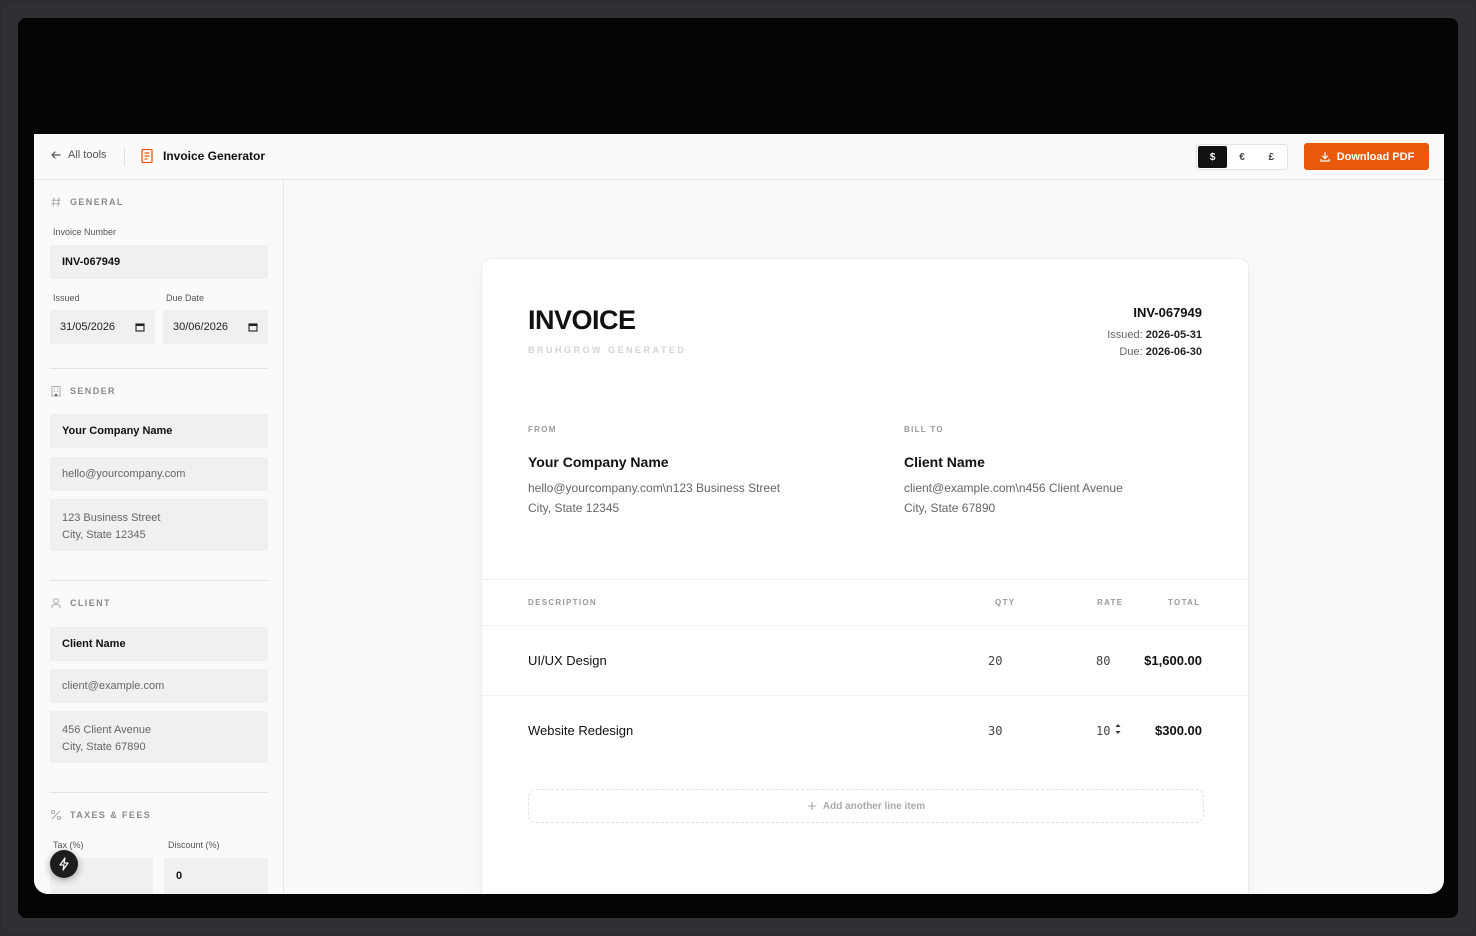 This screenshot has height=936, width=1476. I want to click on from-name: Your Company Name, so click(598, 462).